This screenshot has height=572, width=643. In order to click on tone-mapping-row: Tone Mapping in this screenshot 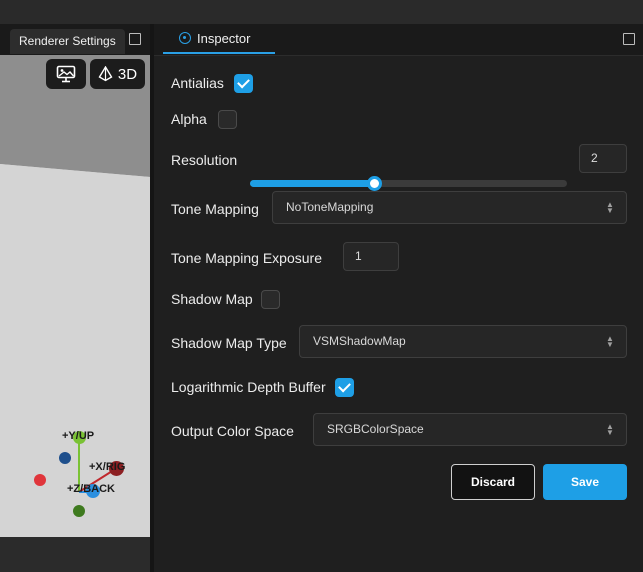, I will do `click(215, 209)`.